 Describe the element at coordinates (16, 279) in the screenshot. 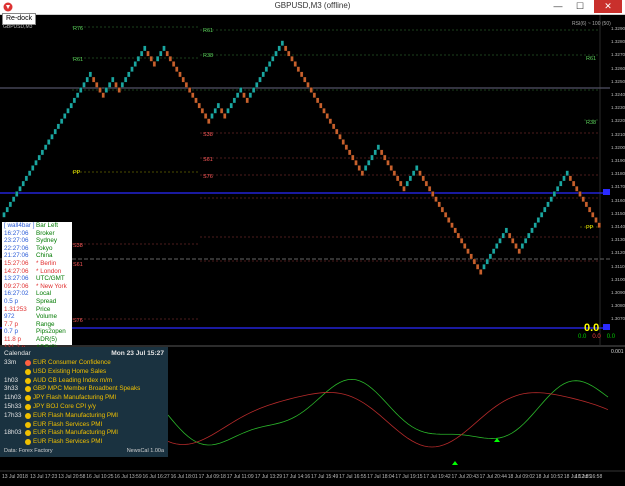

I see `session-value: 13:27:06` at that location.